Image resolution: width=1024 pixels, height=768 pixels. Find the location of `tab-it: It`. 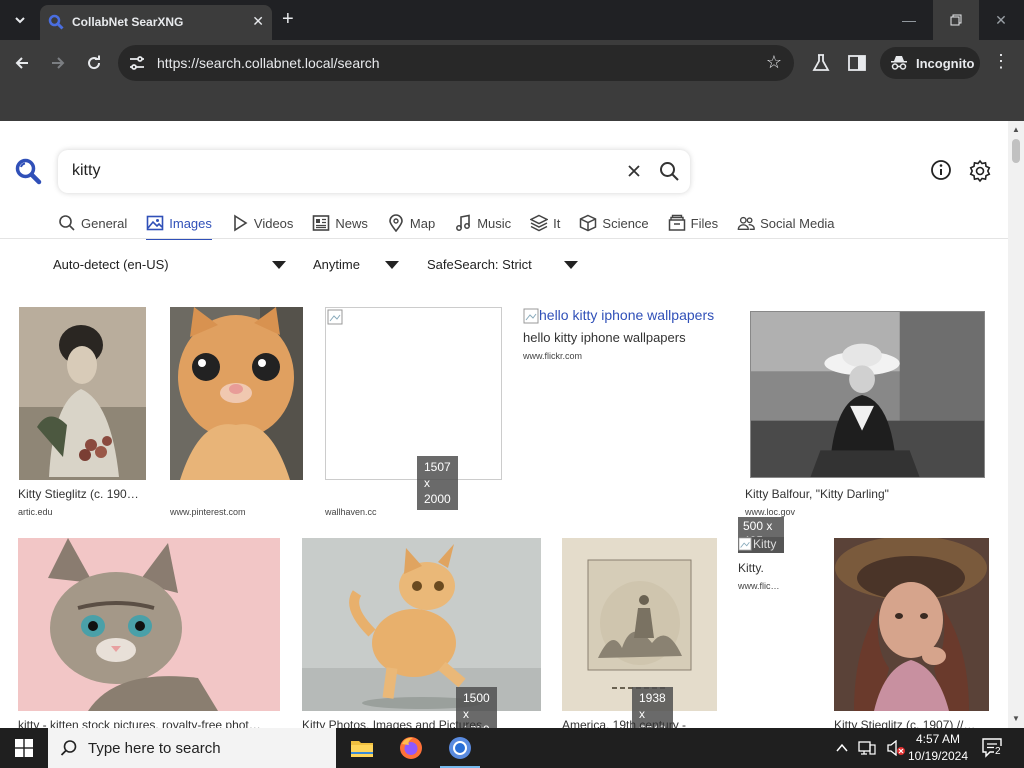

tab-it: It is located at coordinates (545, 223).